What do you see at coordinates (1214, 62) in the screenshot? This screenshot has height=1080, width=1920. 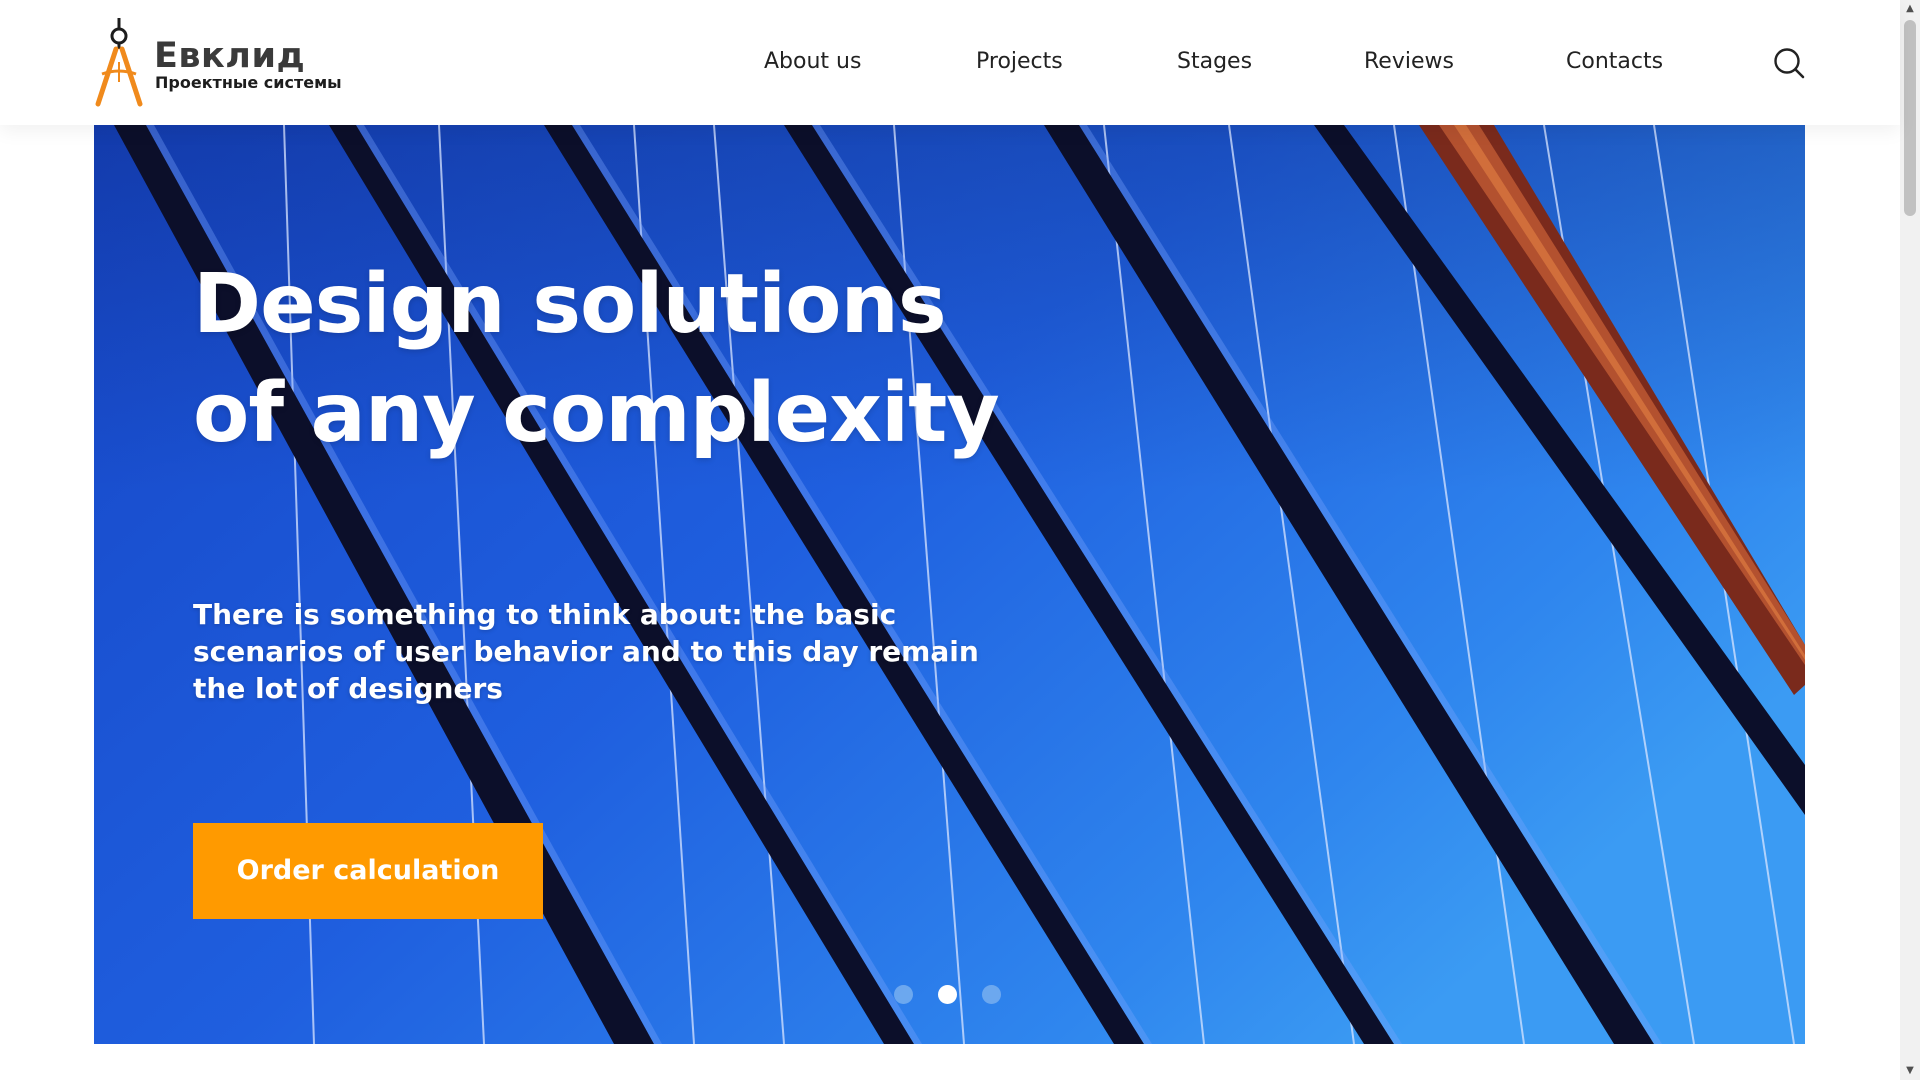 I see `nav-item-stages: Stages` at bounding box center [1214, 62].